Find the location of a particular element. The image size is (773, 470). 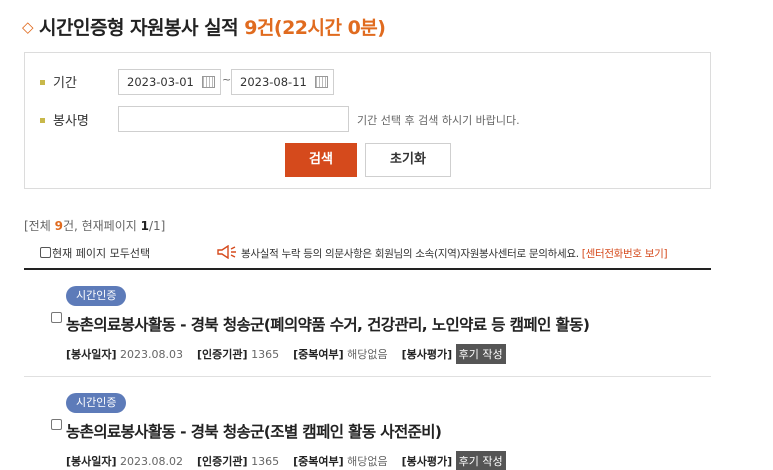

page-title: ◇ 시간인증형 자원봉사 실적 9건(22시간 0분) is located at coordinates (204, 26).